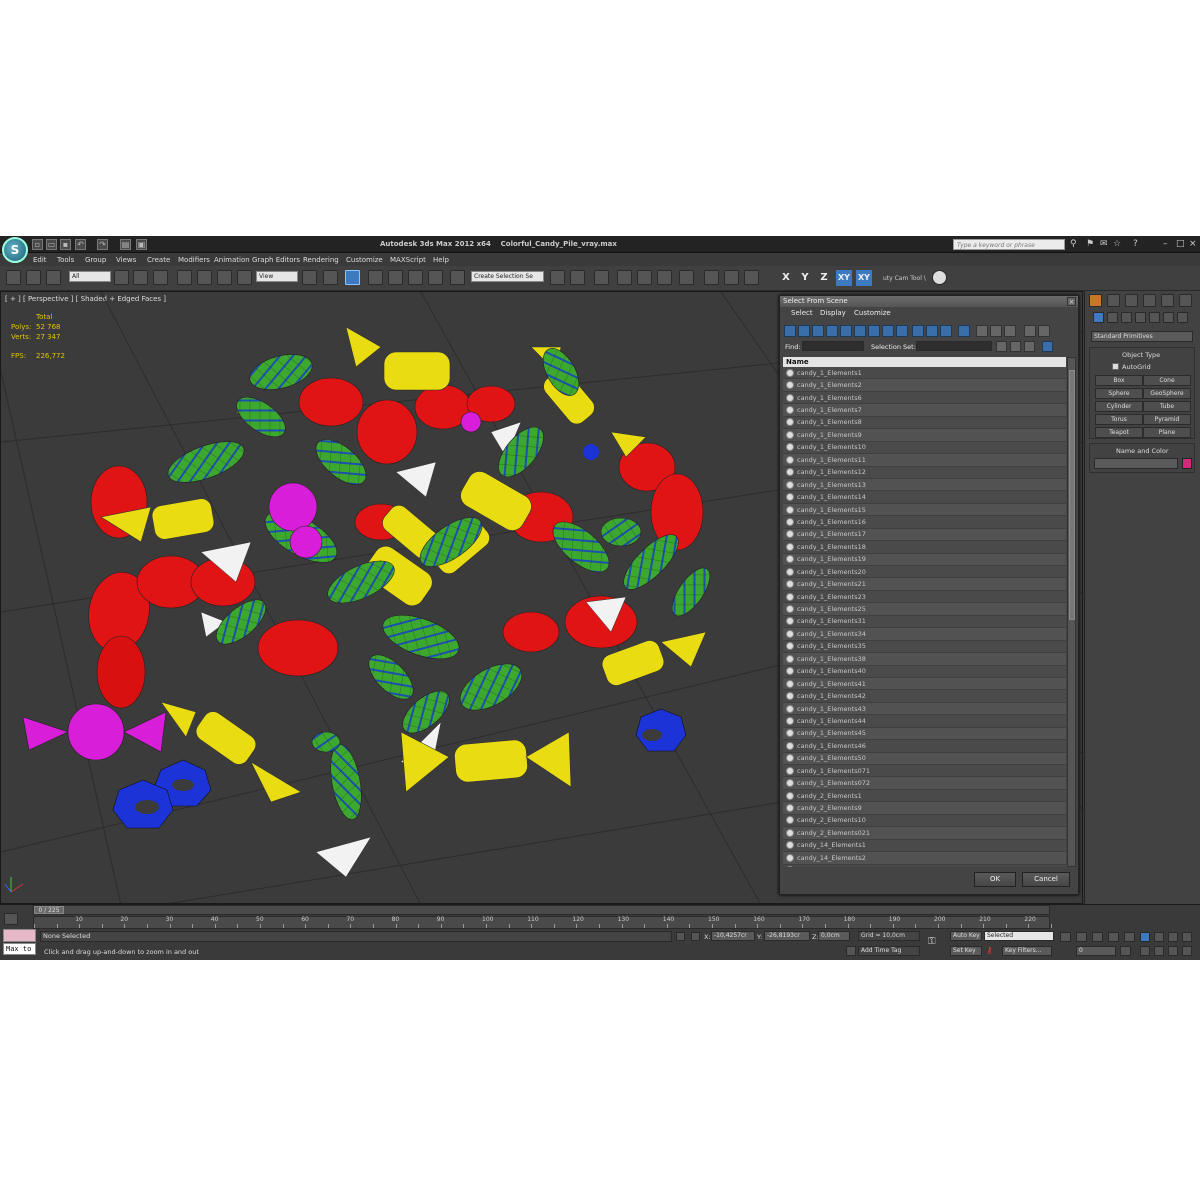 The width and height of the screenshot is (1200, 1200). I want to click on select-object-icon, so click(121, 277).